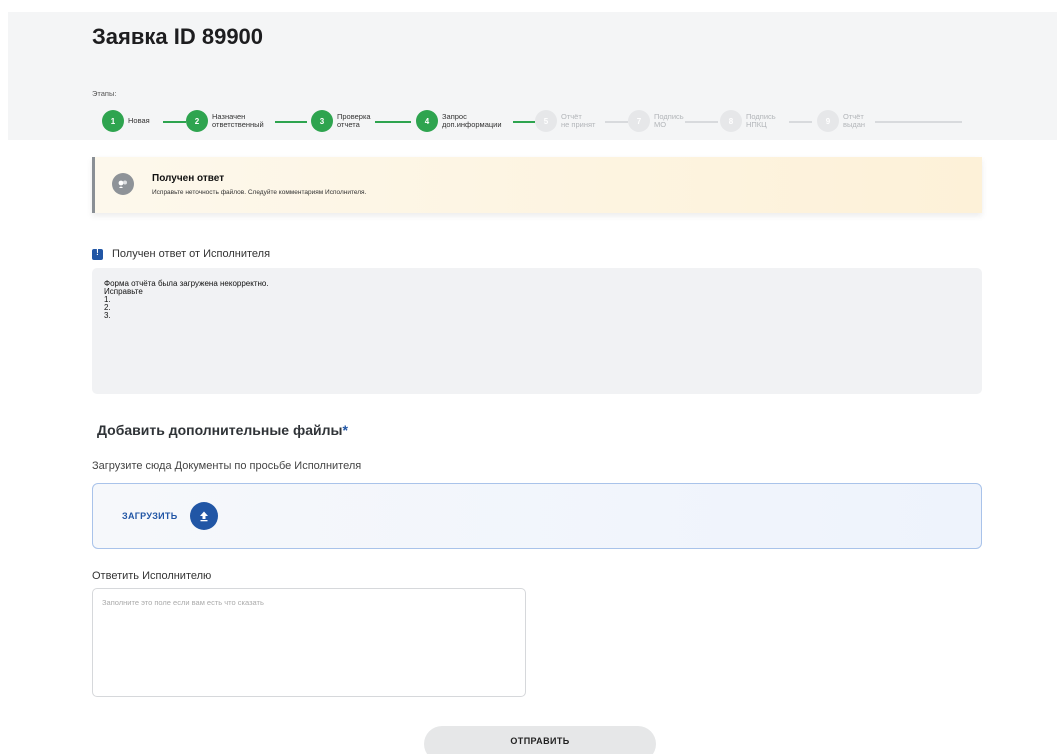  Describe the element at coordinates (841, 121) in the screenshot. I see `stage-9: 9 Отчёт выдан` at that location.